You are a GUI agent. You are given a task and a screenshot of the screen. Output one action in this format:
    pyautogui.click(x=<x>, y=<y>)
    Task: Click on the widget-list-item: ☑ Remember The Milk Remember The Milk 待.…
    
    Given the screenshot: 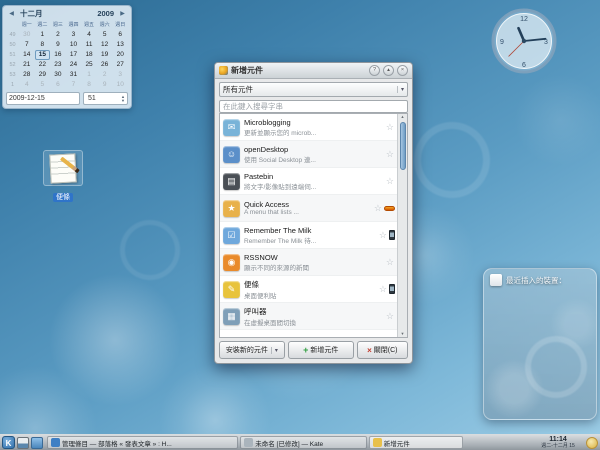 What is the action you would take?
    pyautogui.click(x=308, y=235)
    